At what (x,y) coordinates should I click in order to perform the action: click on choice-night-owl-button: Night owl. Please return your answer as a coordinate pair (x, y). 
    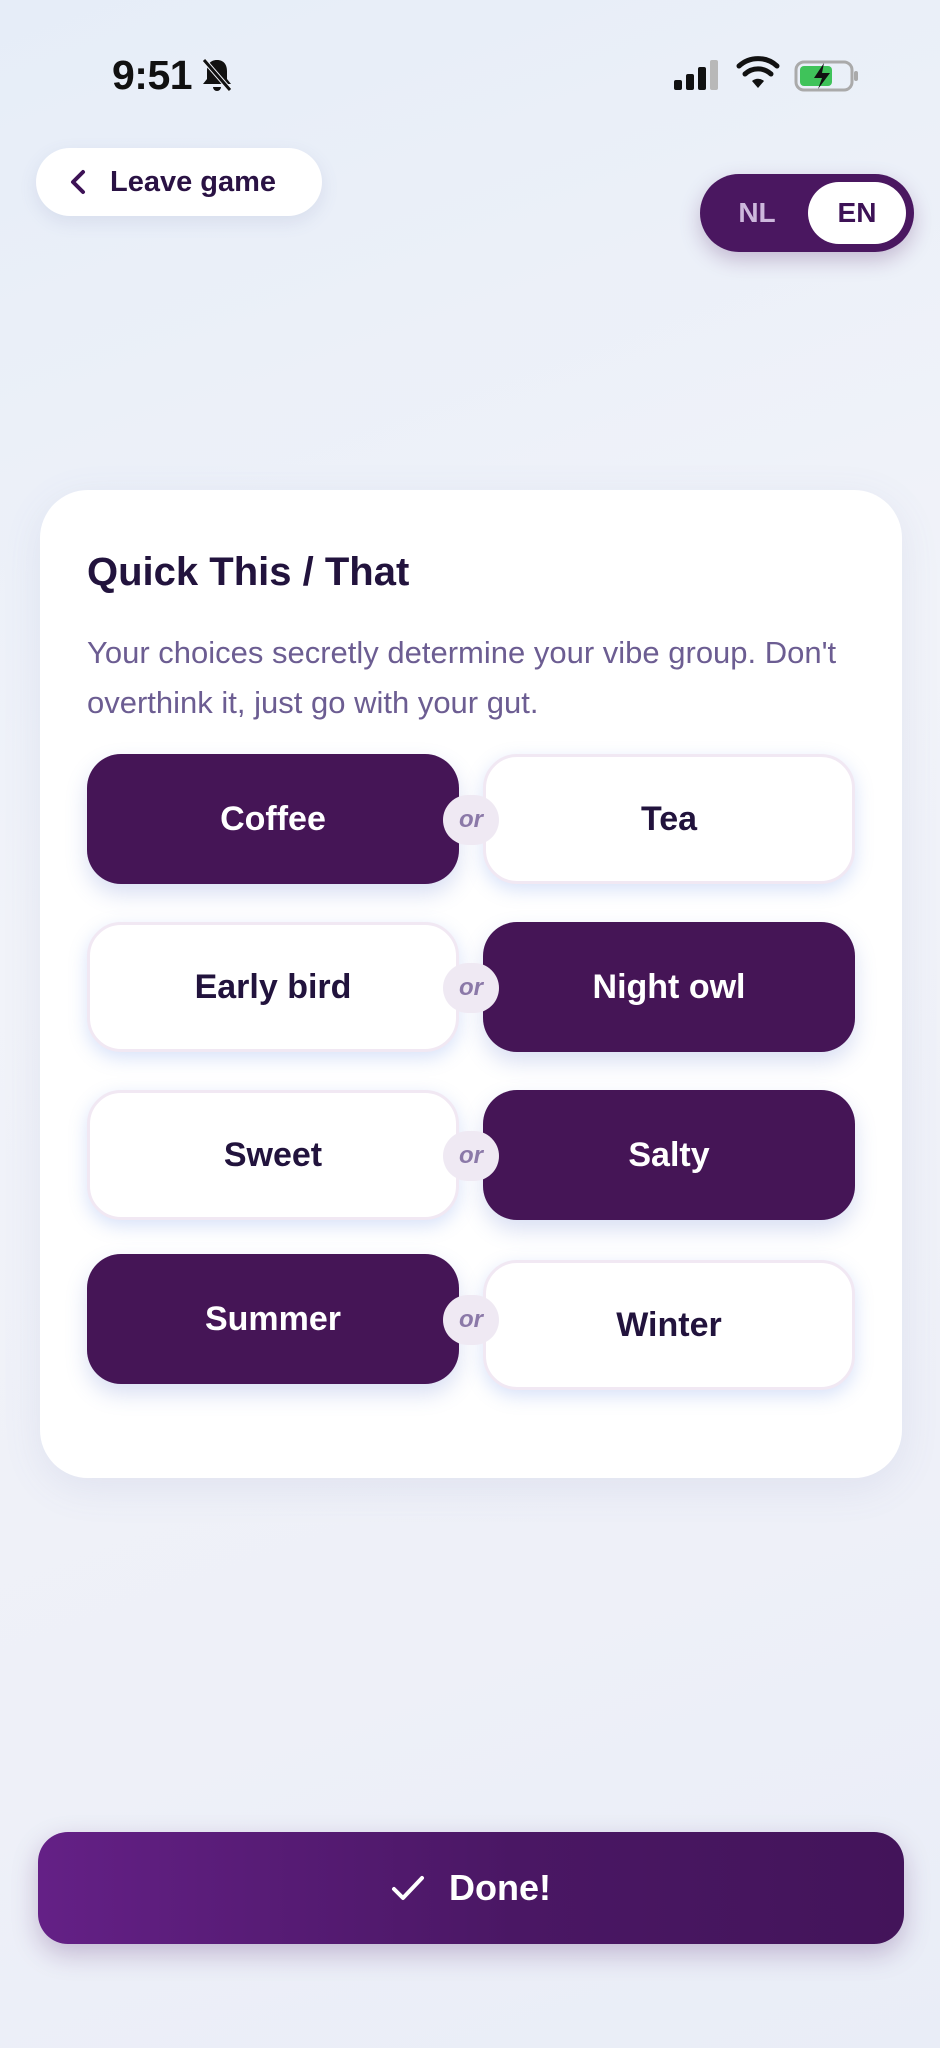
    Looking at the image, I should click on (669, 987).